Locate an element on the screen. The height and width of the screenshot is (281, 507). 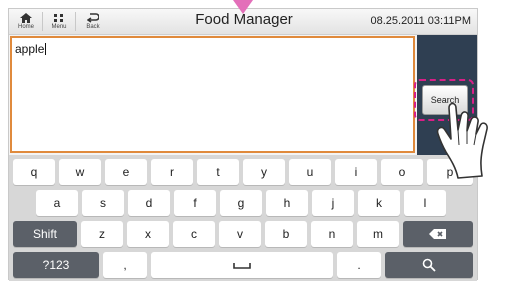
home-label: Home is located at coordinates (25, 27).